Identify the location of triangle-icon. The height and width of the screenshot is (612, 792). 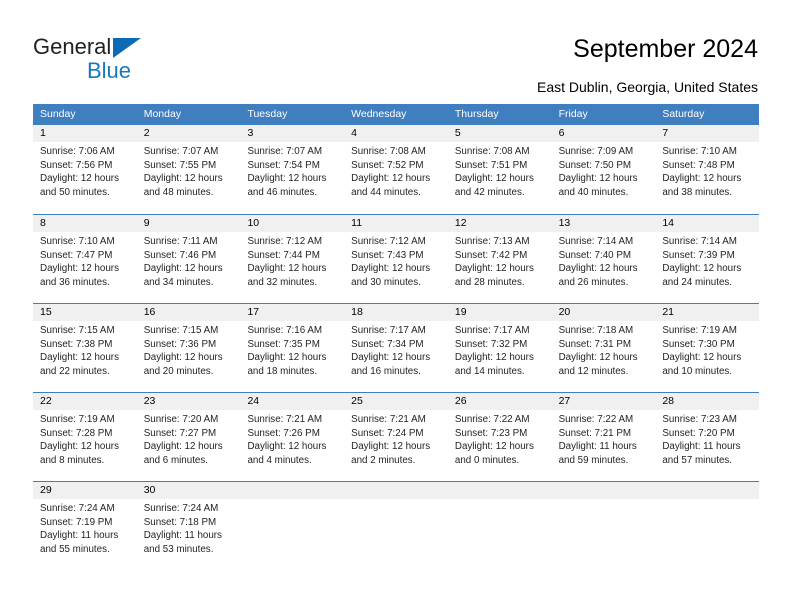
(127, 48).